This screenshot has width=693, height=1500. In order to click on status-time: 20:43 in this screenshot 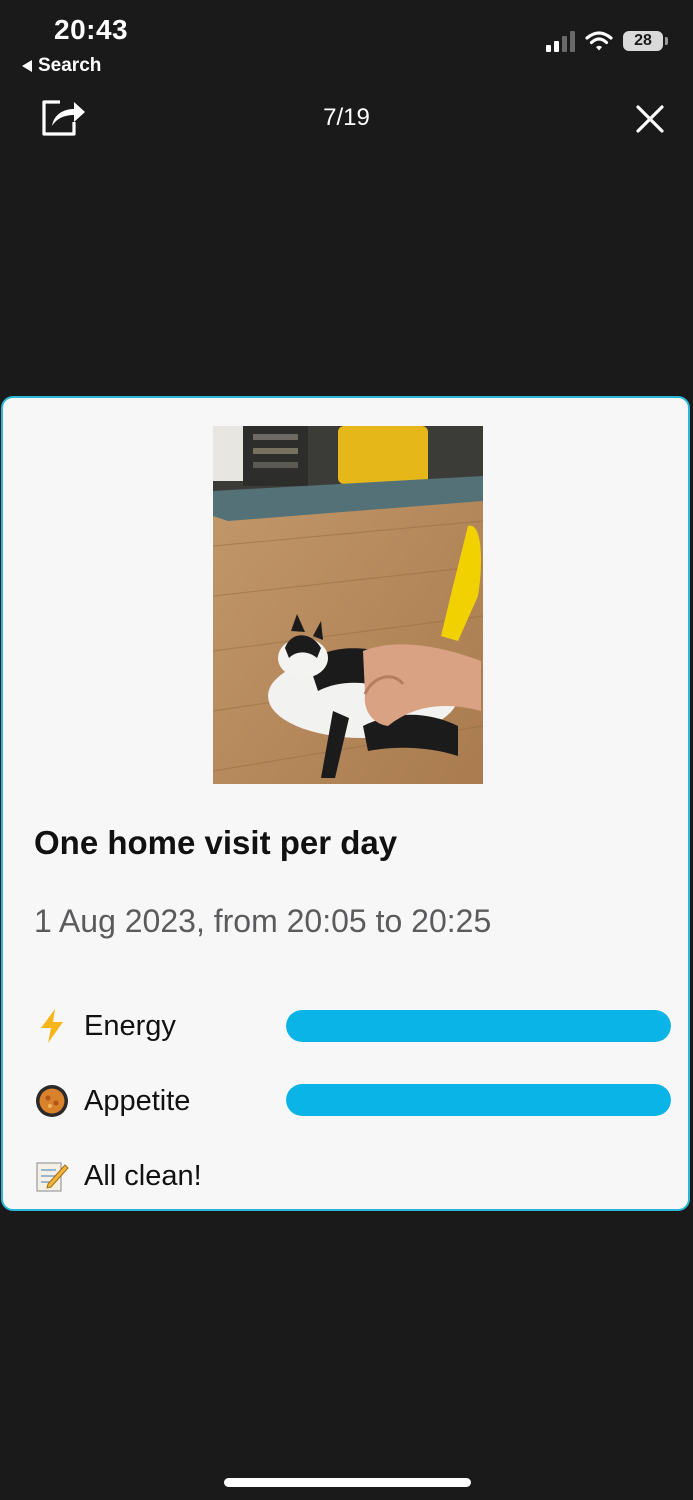, I will do `click(91, 29)`.